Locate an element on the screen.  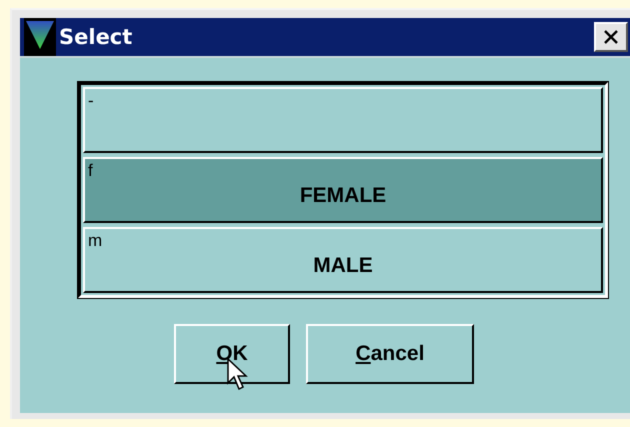
close-button is located at coordinates (611, 37).